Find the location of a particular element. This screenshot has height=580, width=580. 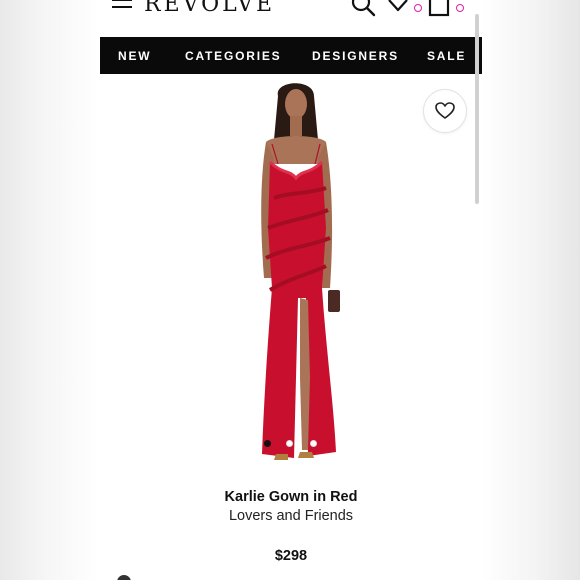

product-name: Karlie Gown in Red is located at coordinates (291, 497).